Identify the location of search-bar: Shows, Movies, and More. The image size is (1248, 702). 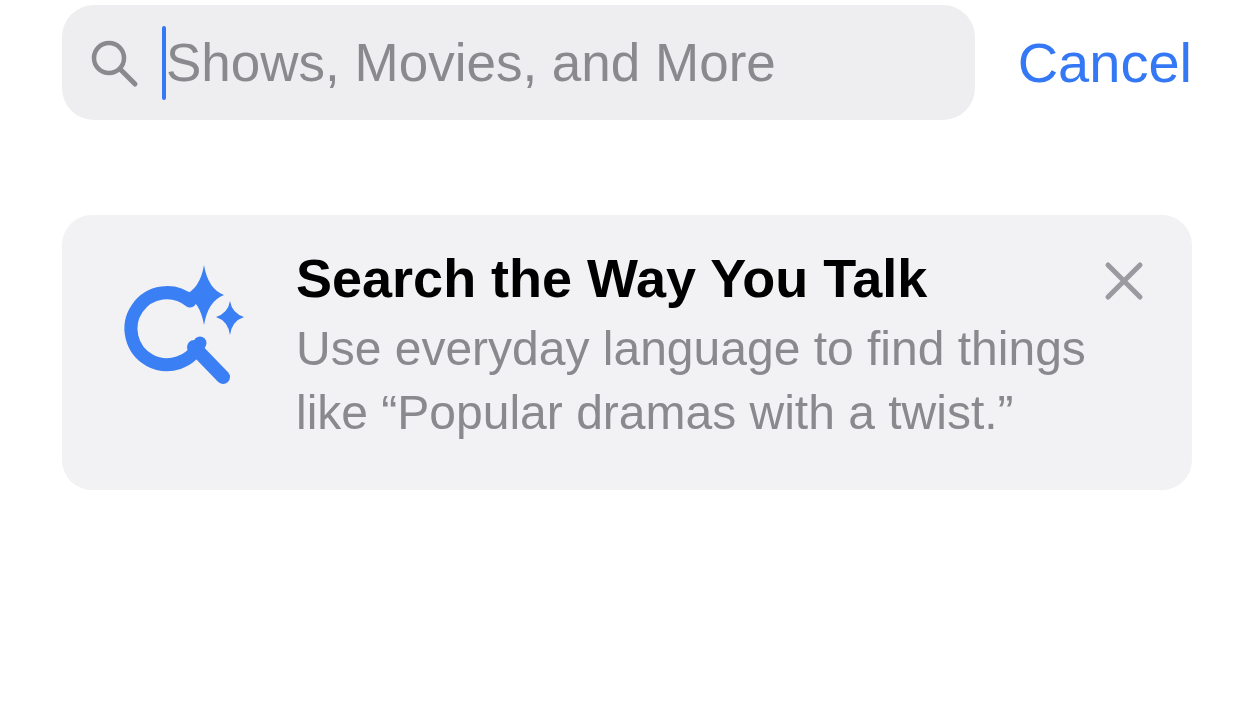
(518, 62).